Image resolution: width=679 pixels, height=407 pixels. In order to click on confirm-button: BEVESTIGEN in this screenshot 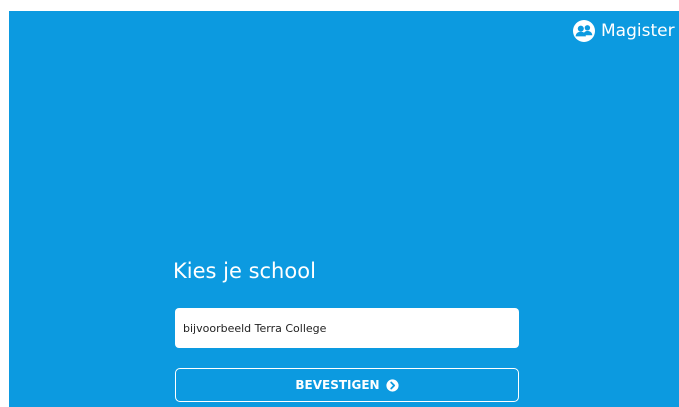, I will do `click(347, 385)`.